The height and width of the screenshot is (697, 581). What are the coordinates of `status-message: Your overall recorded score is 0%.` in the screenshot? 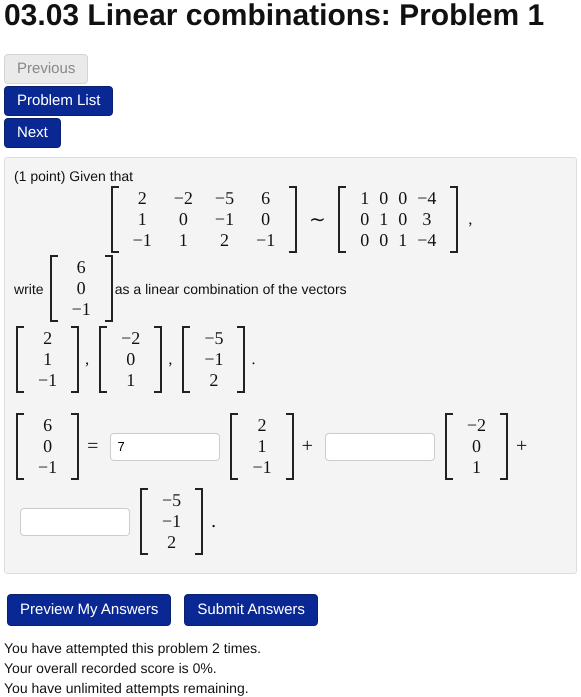 It's located at (110, 668).